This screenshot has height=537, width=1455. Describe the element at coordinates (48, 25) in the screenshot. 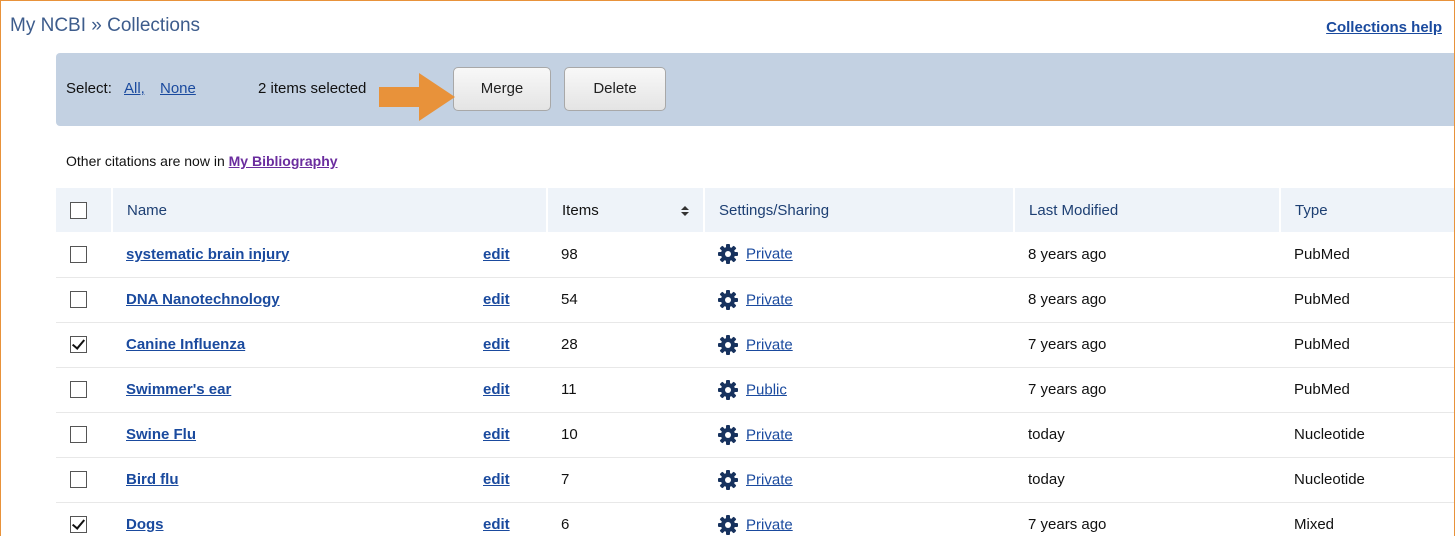

I see `breadcrumb-my-ncbi: My NCBI` at that location.